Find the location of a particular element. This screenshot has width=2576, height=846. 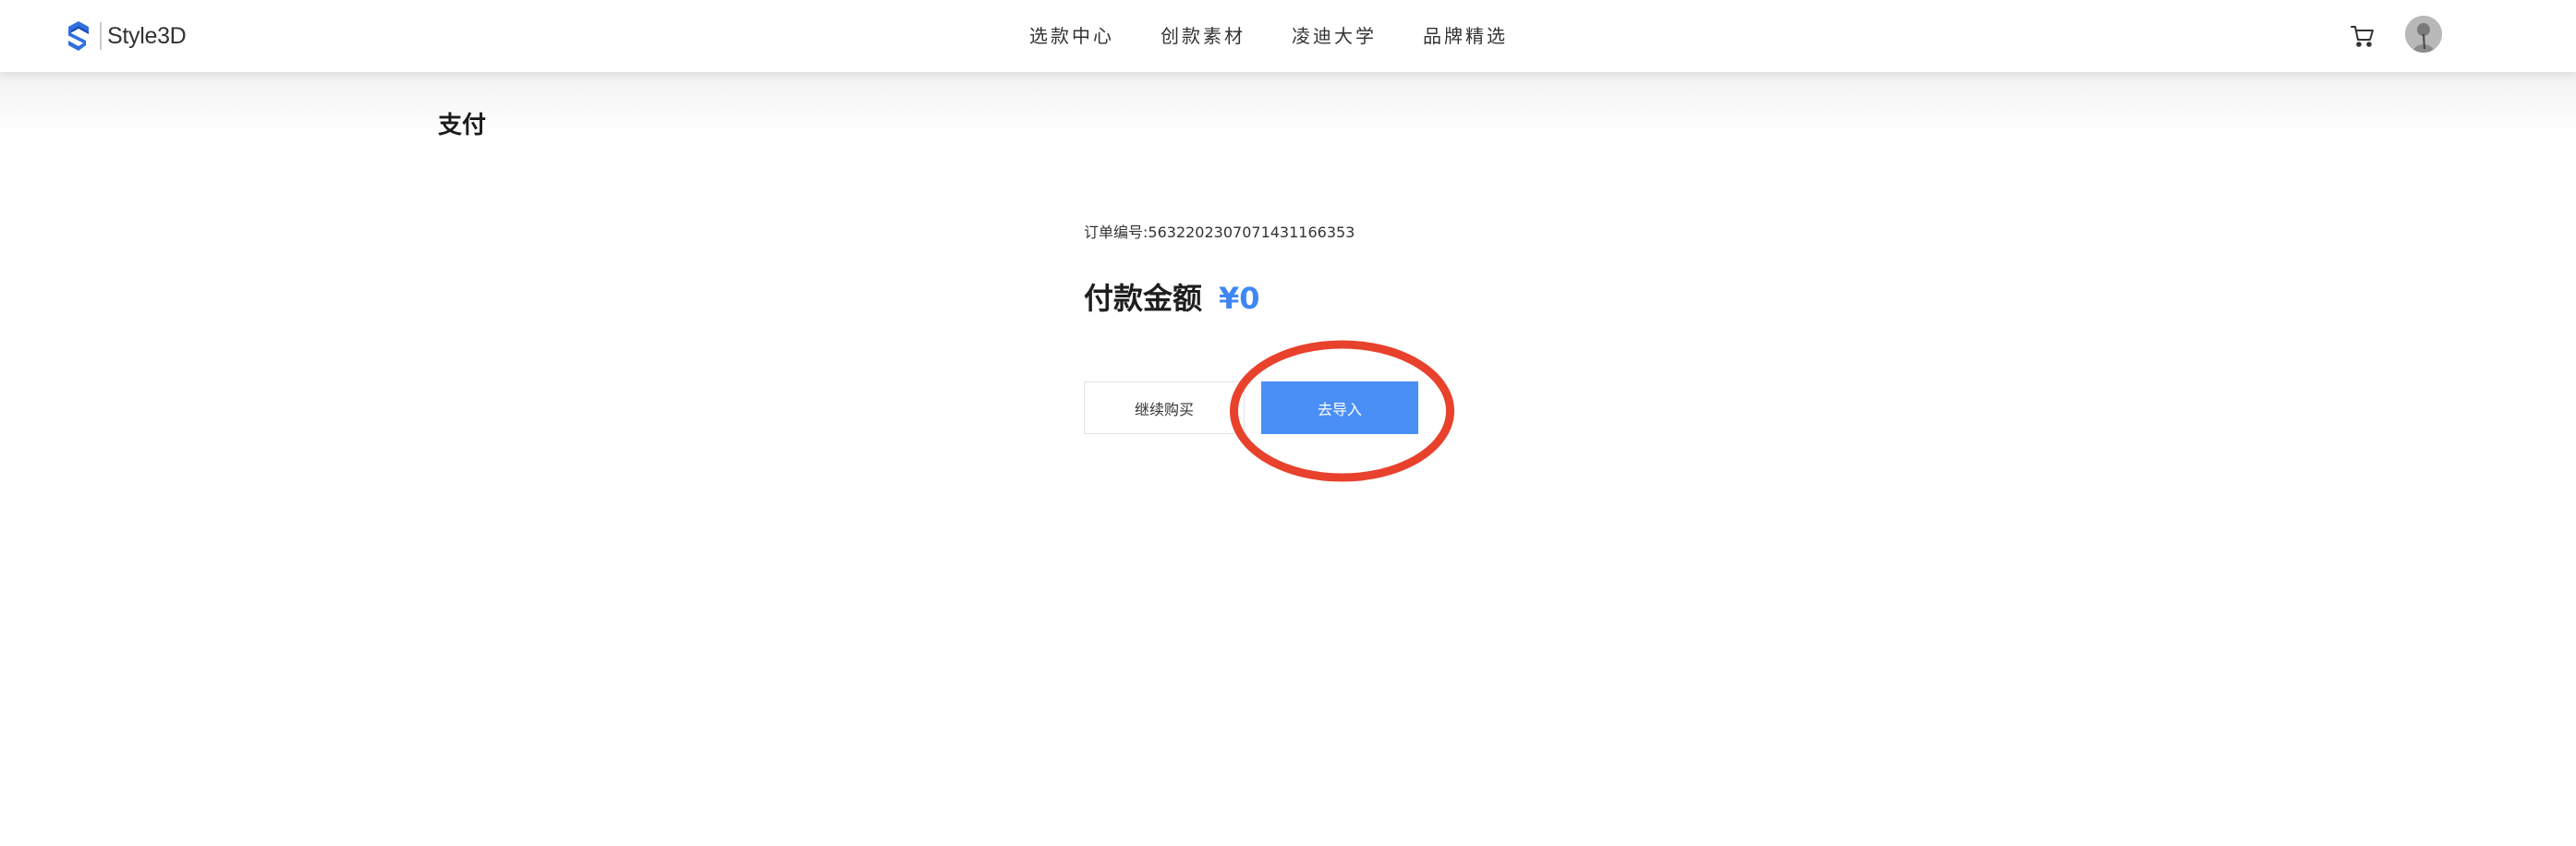

order-number-line: 订单编号:563220230707143116635​3 is located at coordinates (1219, 233).